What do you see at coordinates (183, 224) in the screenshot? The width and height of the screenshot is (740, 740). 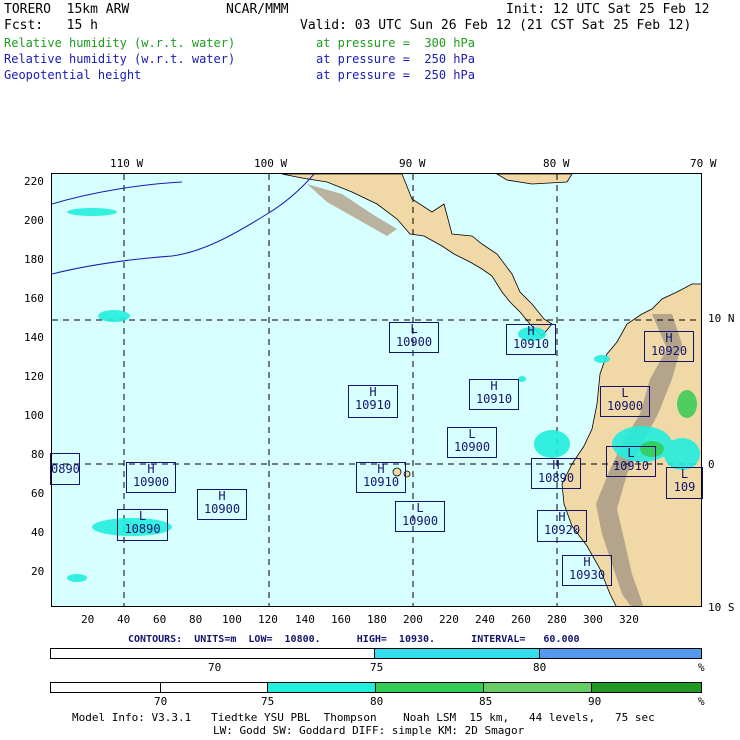 I see `height-contours` at bounding box center [183, 224].